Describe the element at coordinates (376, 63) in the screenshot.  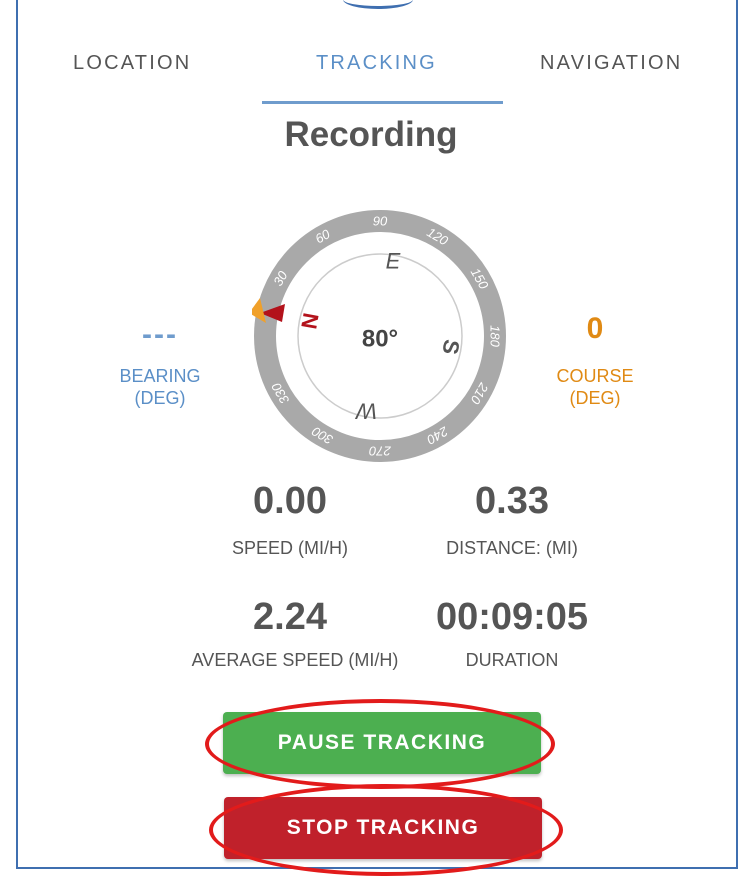
I see `tab-tracking: TRACKING` at that location.